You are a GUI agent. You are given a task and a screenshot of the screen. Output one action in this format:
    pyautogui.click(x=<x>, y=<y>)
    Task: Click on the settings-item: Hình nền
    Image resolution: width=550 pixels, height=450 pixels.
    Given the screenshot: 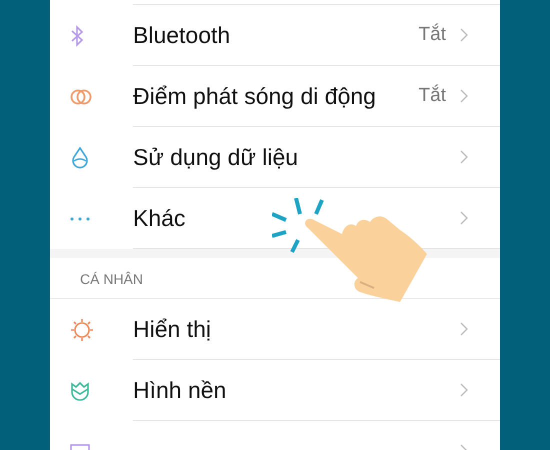 What is the action you would take?
    pyautogui.click(x=275, y=390)
    